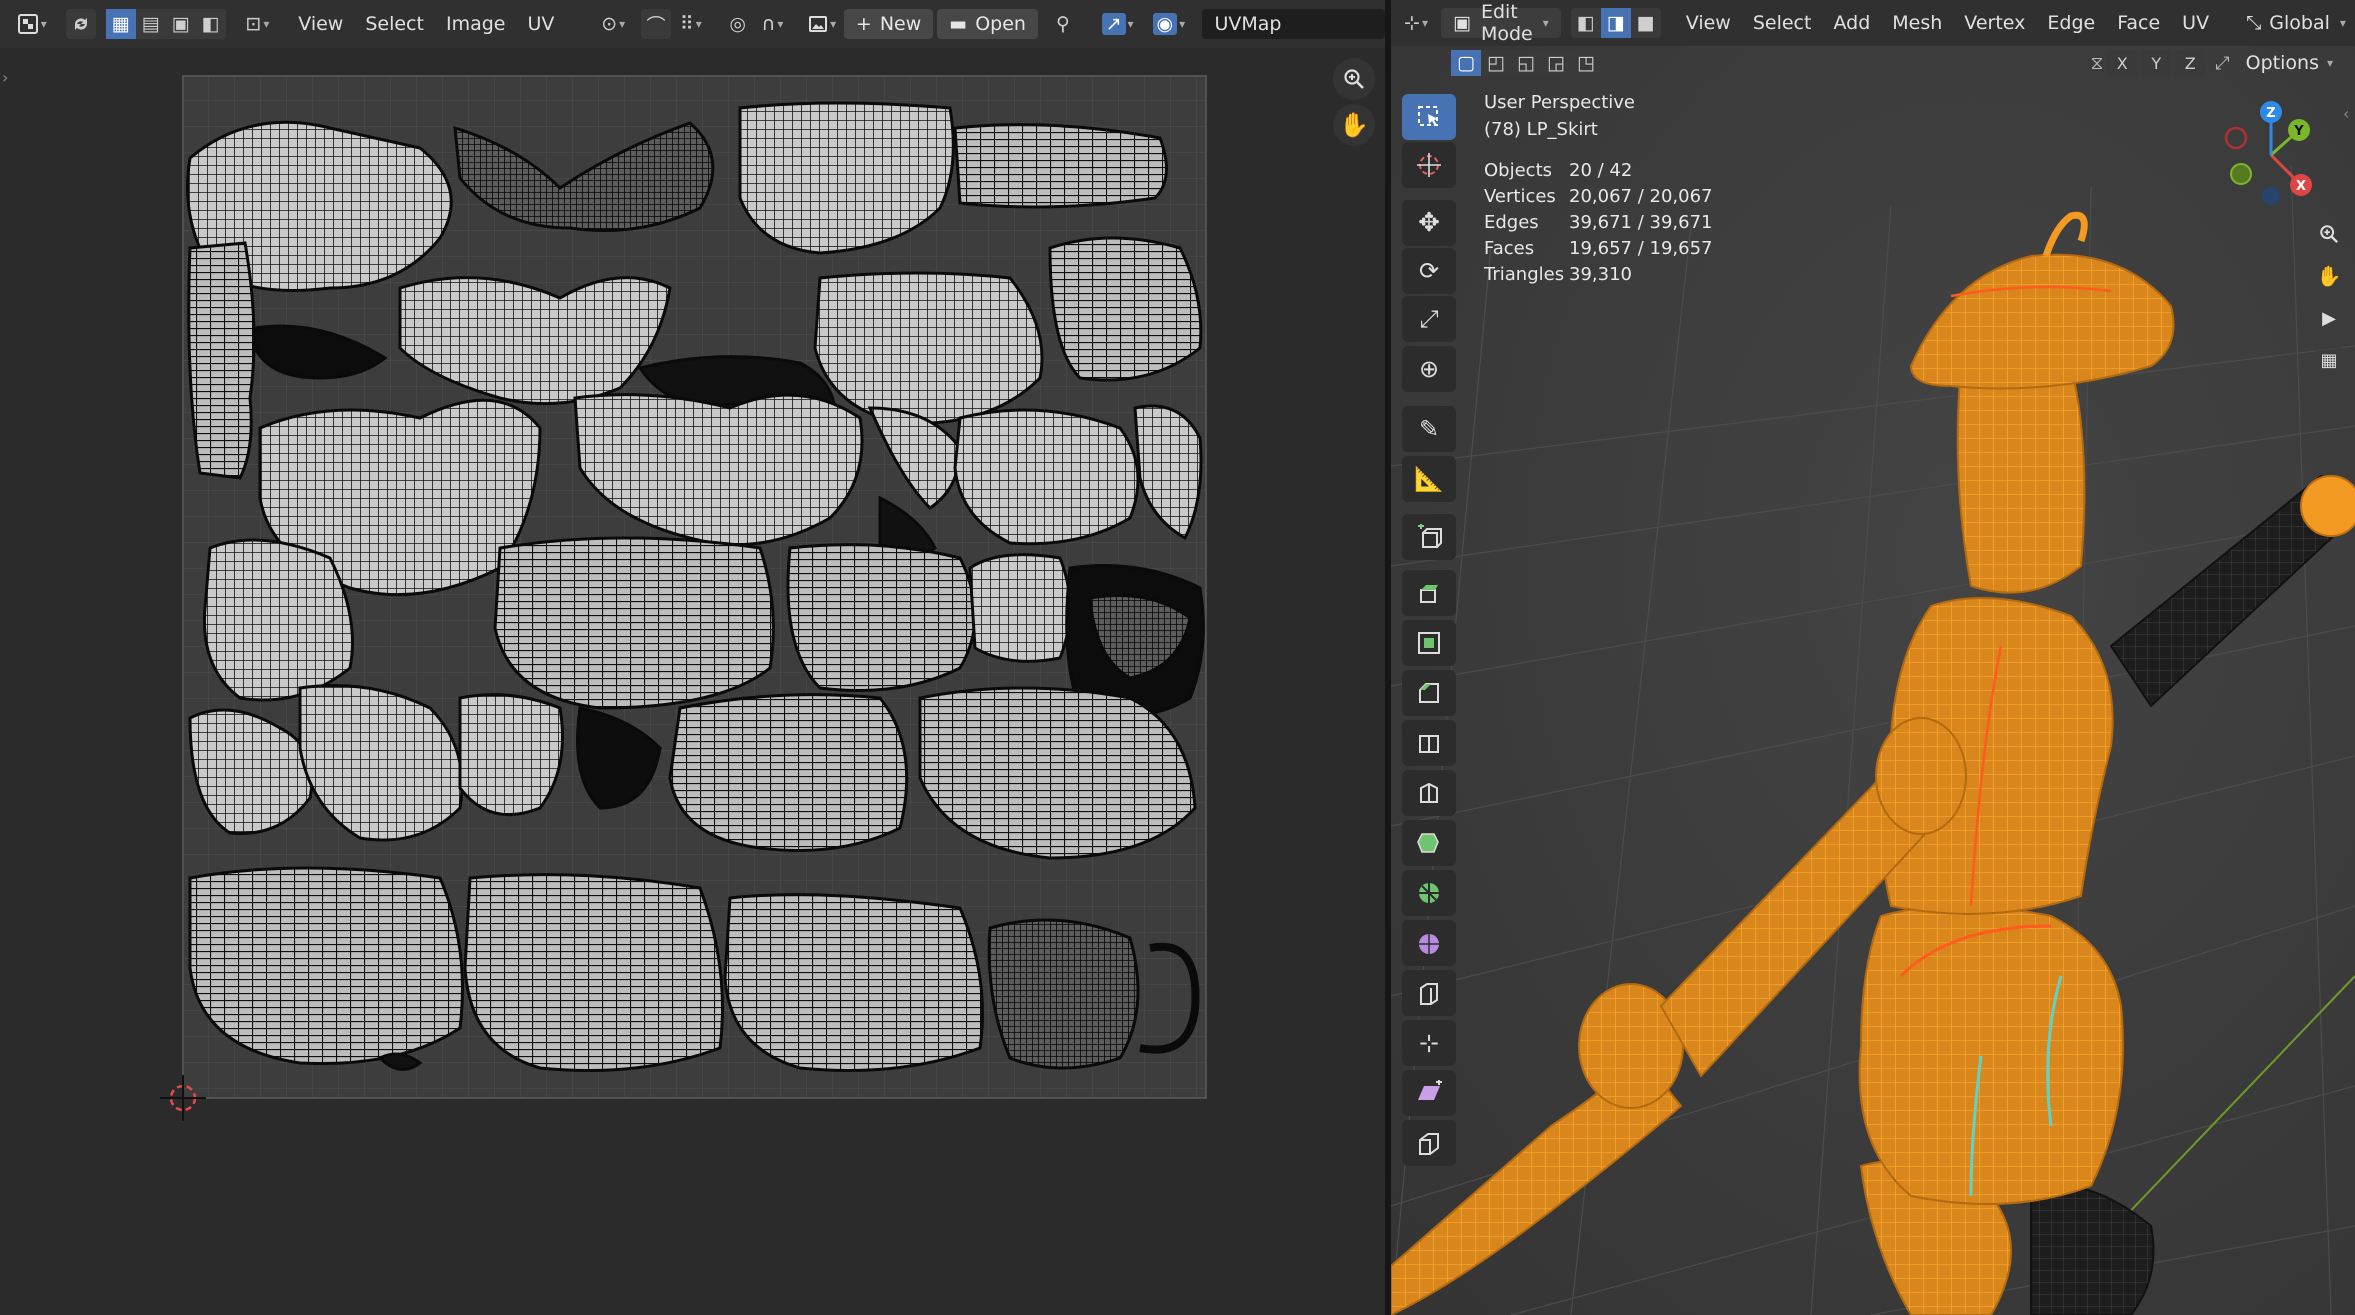 Image resolution: width=2355 pixels, height=1315 pixels. What do you see at coordinates (2195, 23) in the screenshot?
I see `vp-menu-uv: UV` at bounding box center [2195, 23].